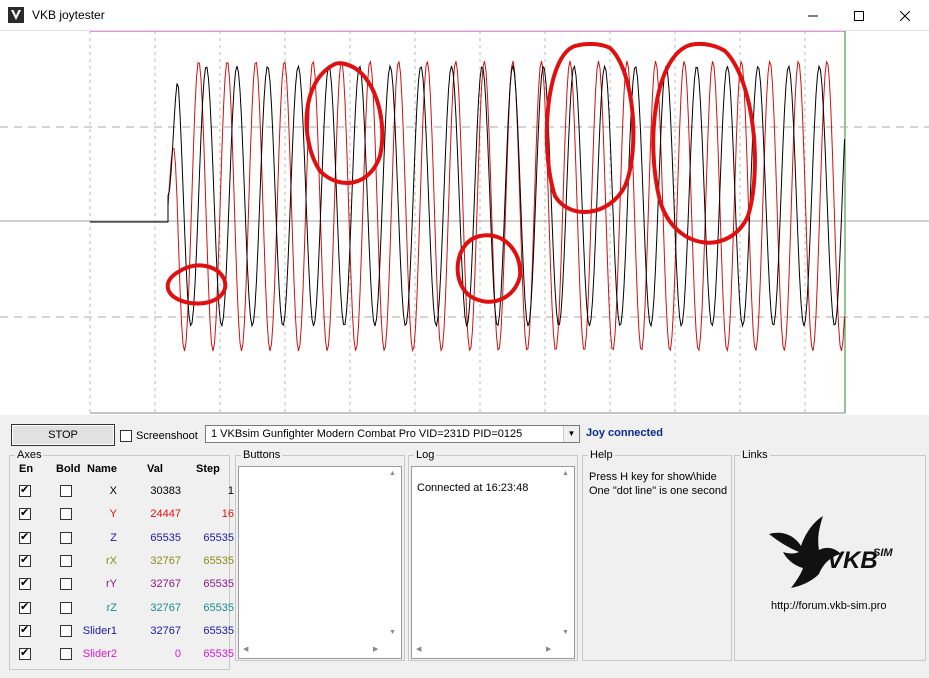 This screenshot has height=678, width=929. Describe the element at coordinates (566, 554) in the screenshot. I see `log-vscrollbar: ▲ ▼` at that location.